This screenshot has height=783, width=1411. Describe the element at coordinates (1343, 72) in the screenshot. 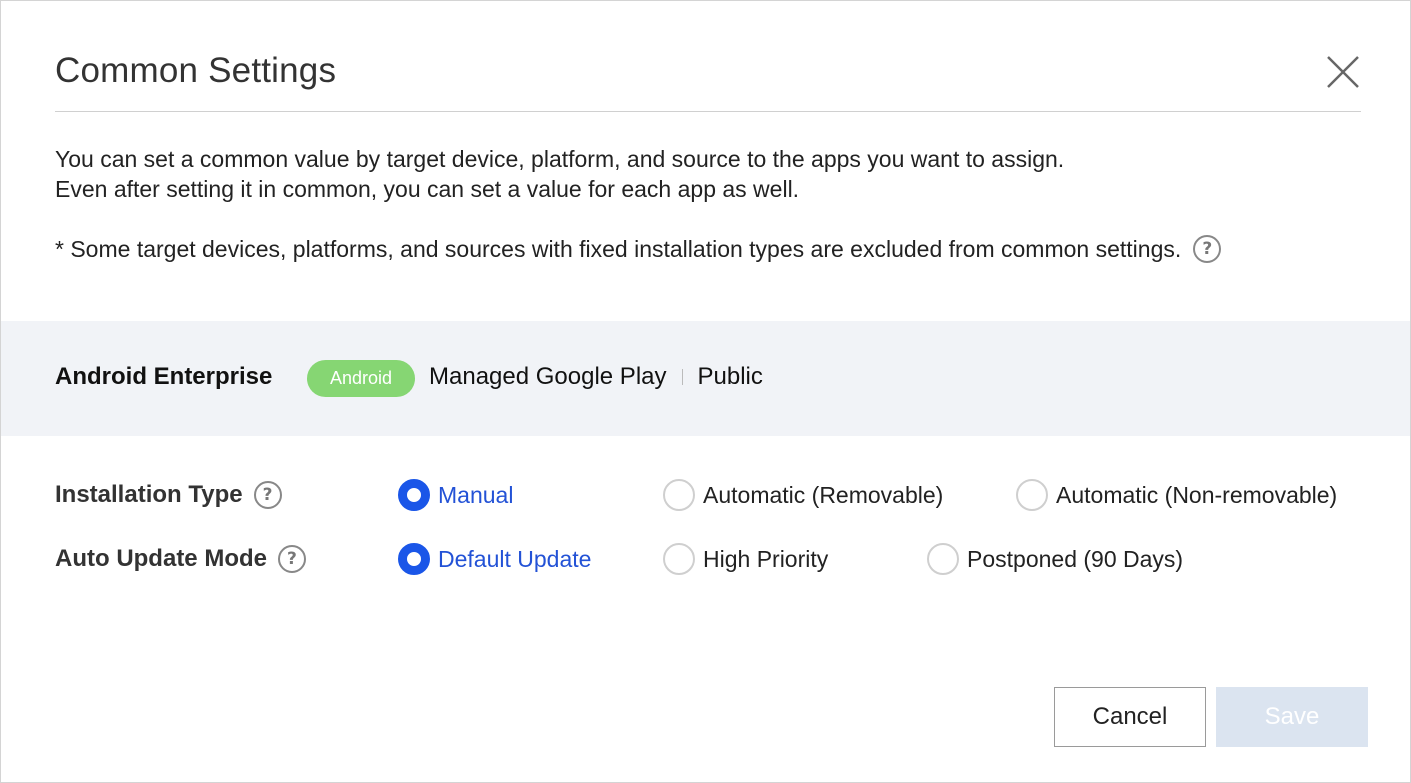

I see `close-icon` at that location.